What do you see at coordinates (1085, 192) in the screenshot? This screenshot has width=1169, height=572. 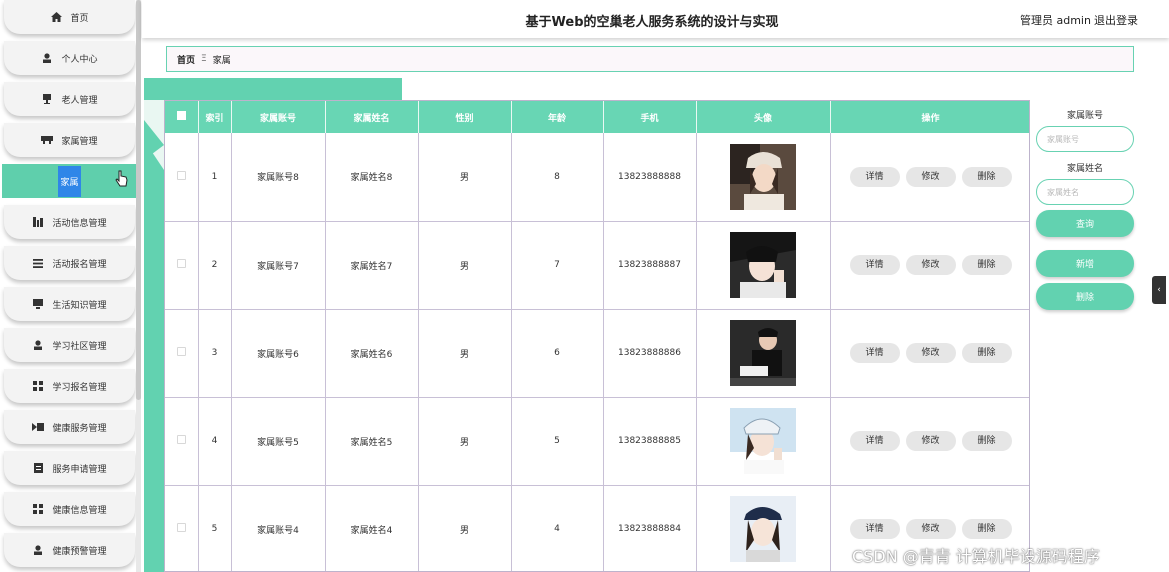 I see `name-search-input` at bounding box center [1085, 192].